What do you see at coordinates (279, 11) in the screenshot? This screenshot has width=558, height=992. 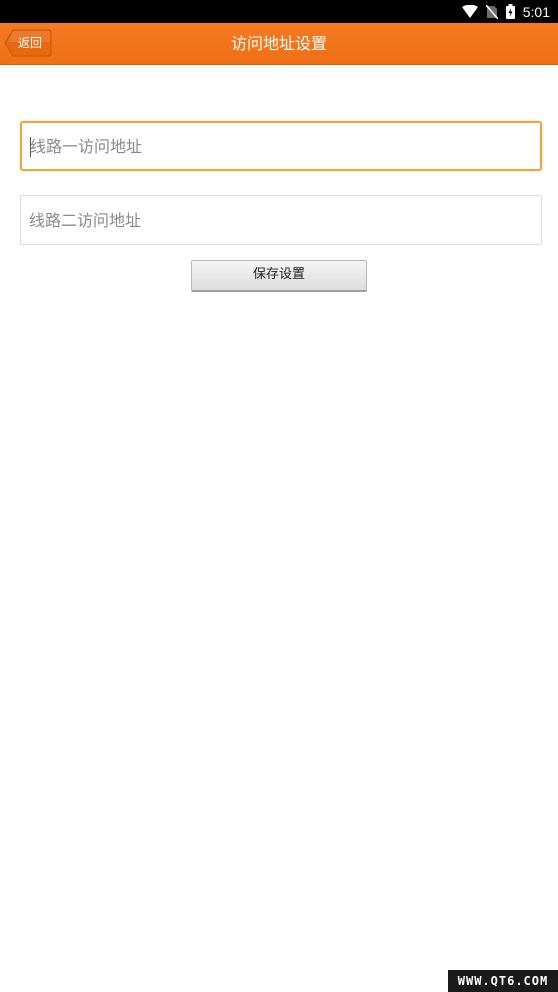 I see `status-bar: 5:01` at bounding box center [279, 11].